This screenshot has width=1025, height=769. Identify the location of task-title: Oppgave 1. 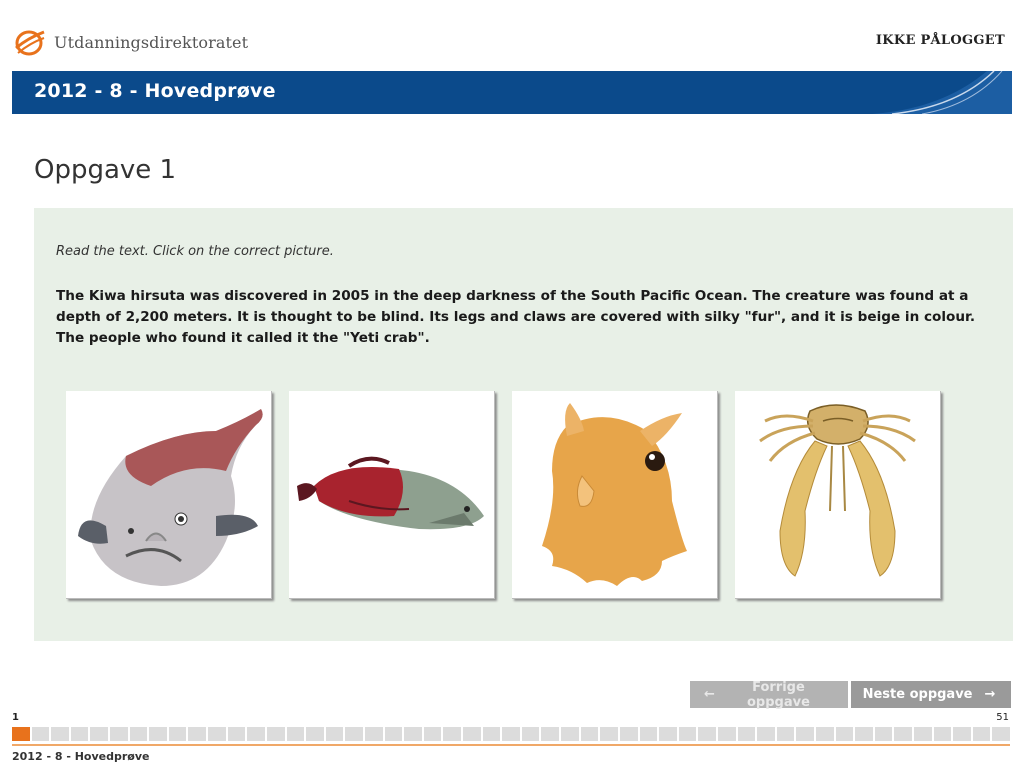
(105, 170).